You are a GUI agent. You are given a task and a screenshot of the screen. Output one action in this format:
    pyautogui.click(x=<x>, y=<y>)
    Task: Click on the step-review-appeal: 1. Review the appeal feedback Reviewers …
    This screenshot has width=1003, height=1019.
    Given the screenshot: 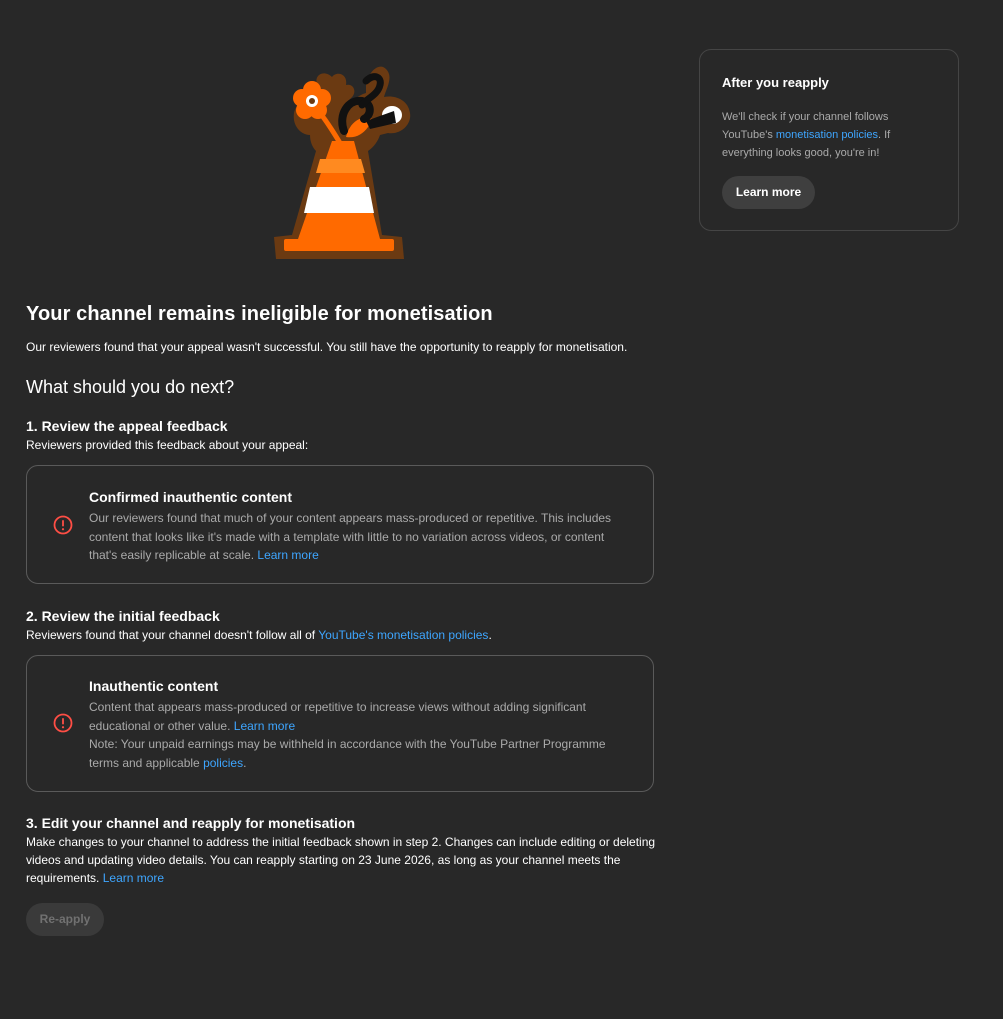 What is the action you would take?
    pyautogui.click(x=341, y=436)
    